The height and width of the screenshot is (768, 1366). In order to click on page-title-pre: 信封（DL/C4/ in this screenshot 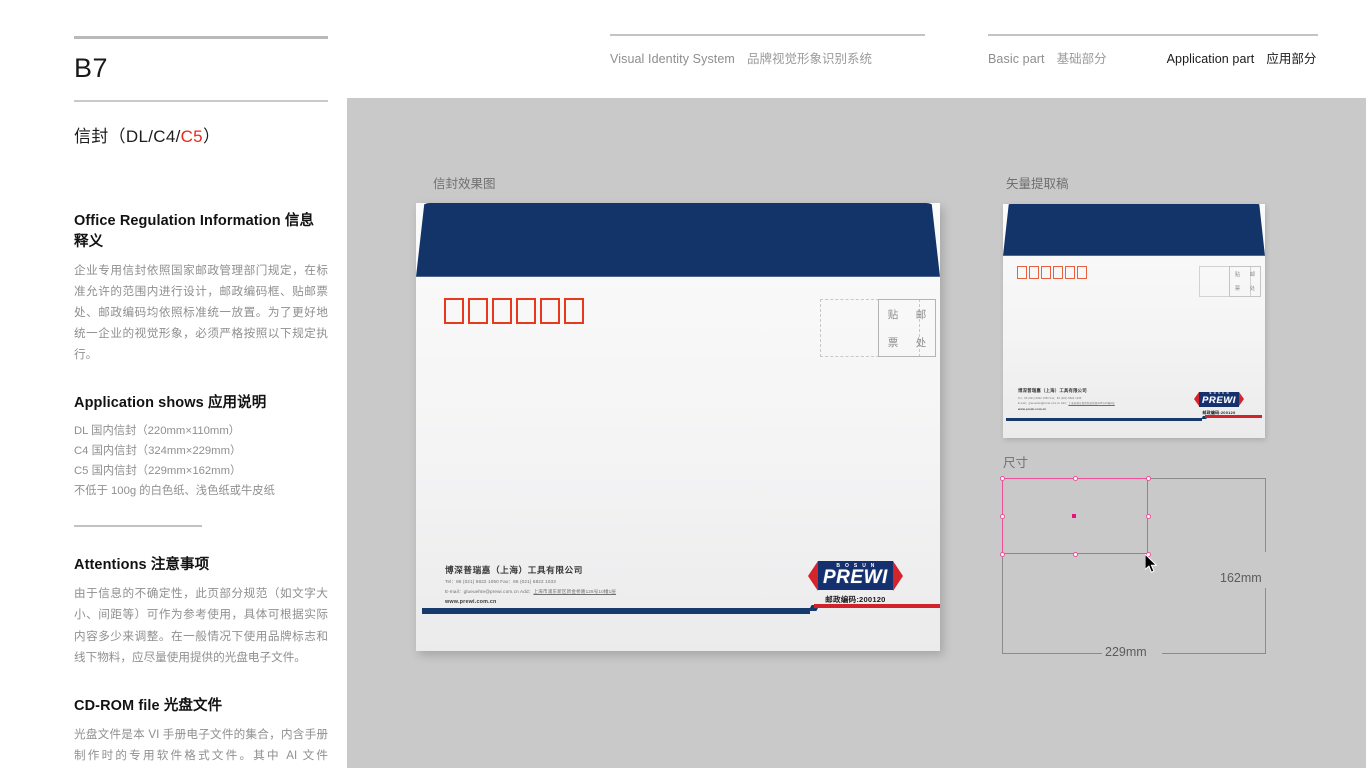, I will do `click(127, 136)`.